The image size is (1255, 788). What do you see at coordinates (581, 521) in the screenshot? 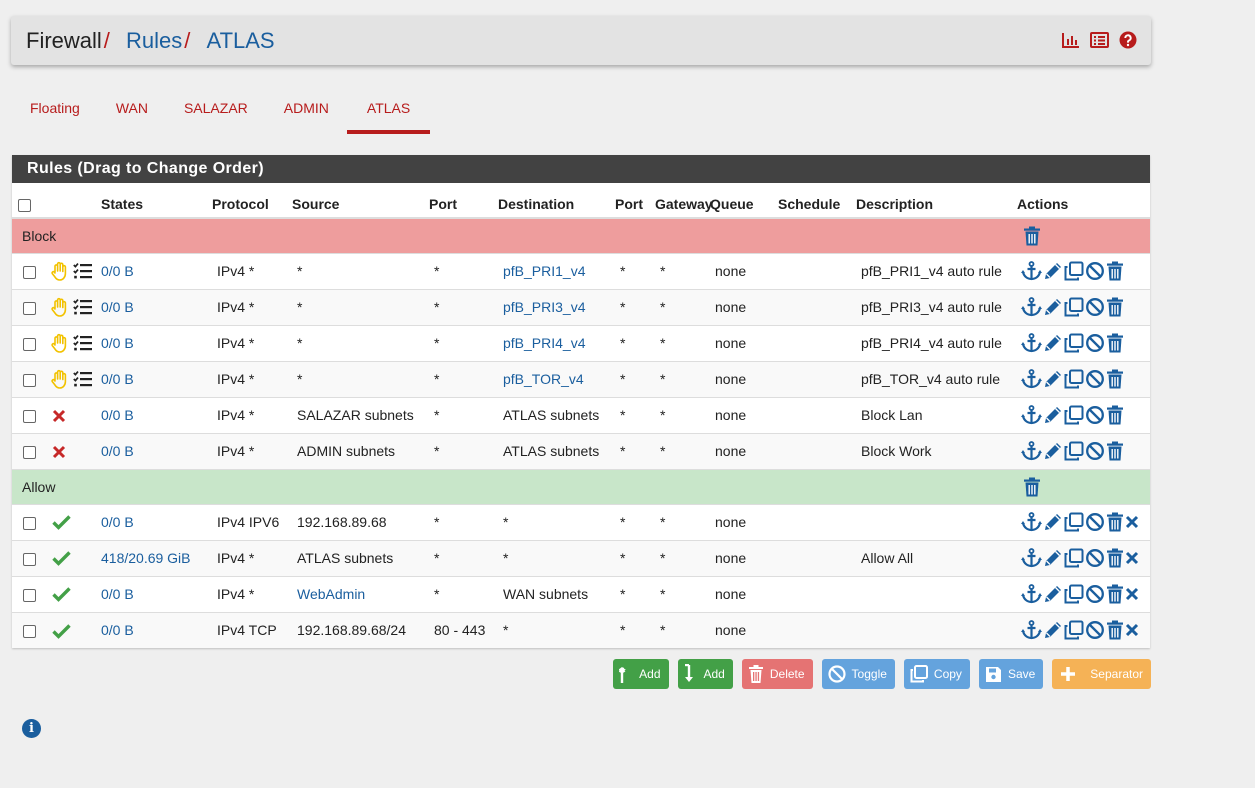
I see `rule-row: 0/0 B IPv4 IPV6 192.168.89.68 * * * * none` at bounding box center [581, 521].